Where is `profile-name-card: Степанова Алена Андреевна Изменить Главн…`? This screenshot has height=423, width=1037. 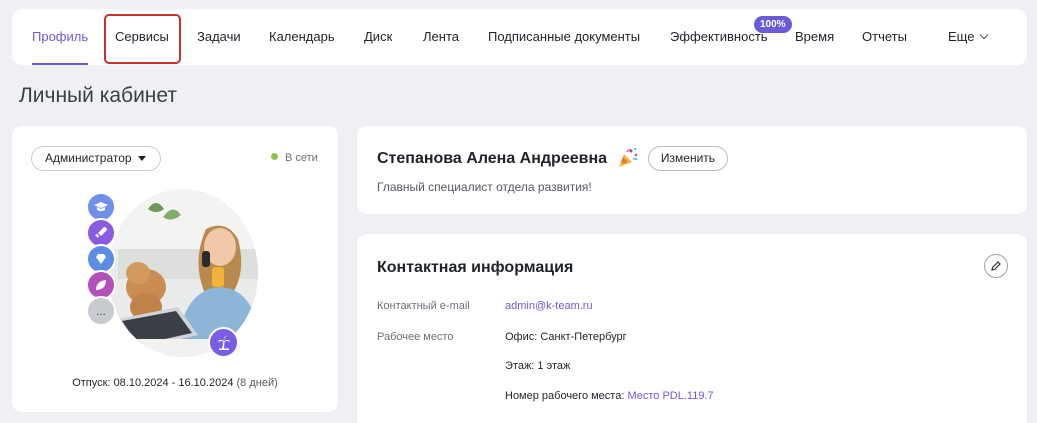 profile-name-card: Степанова Алена Андреевна Изменить Главн… is located at coordinates (692, 170).